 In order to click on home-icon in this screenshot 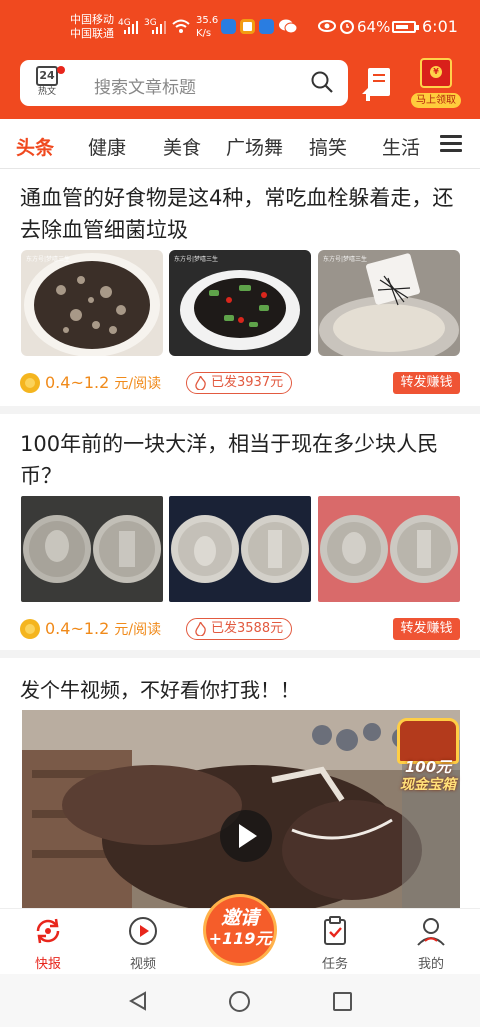, I will do `click(239, 1001)`.